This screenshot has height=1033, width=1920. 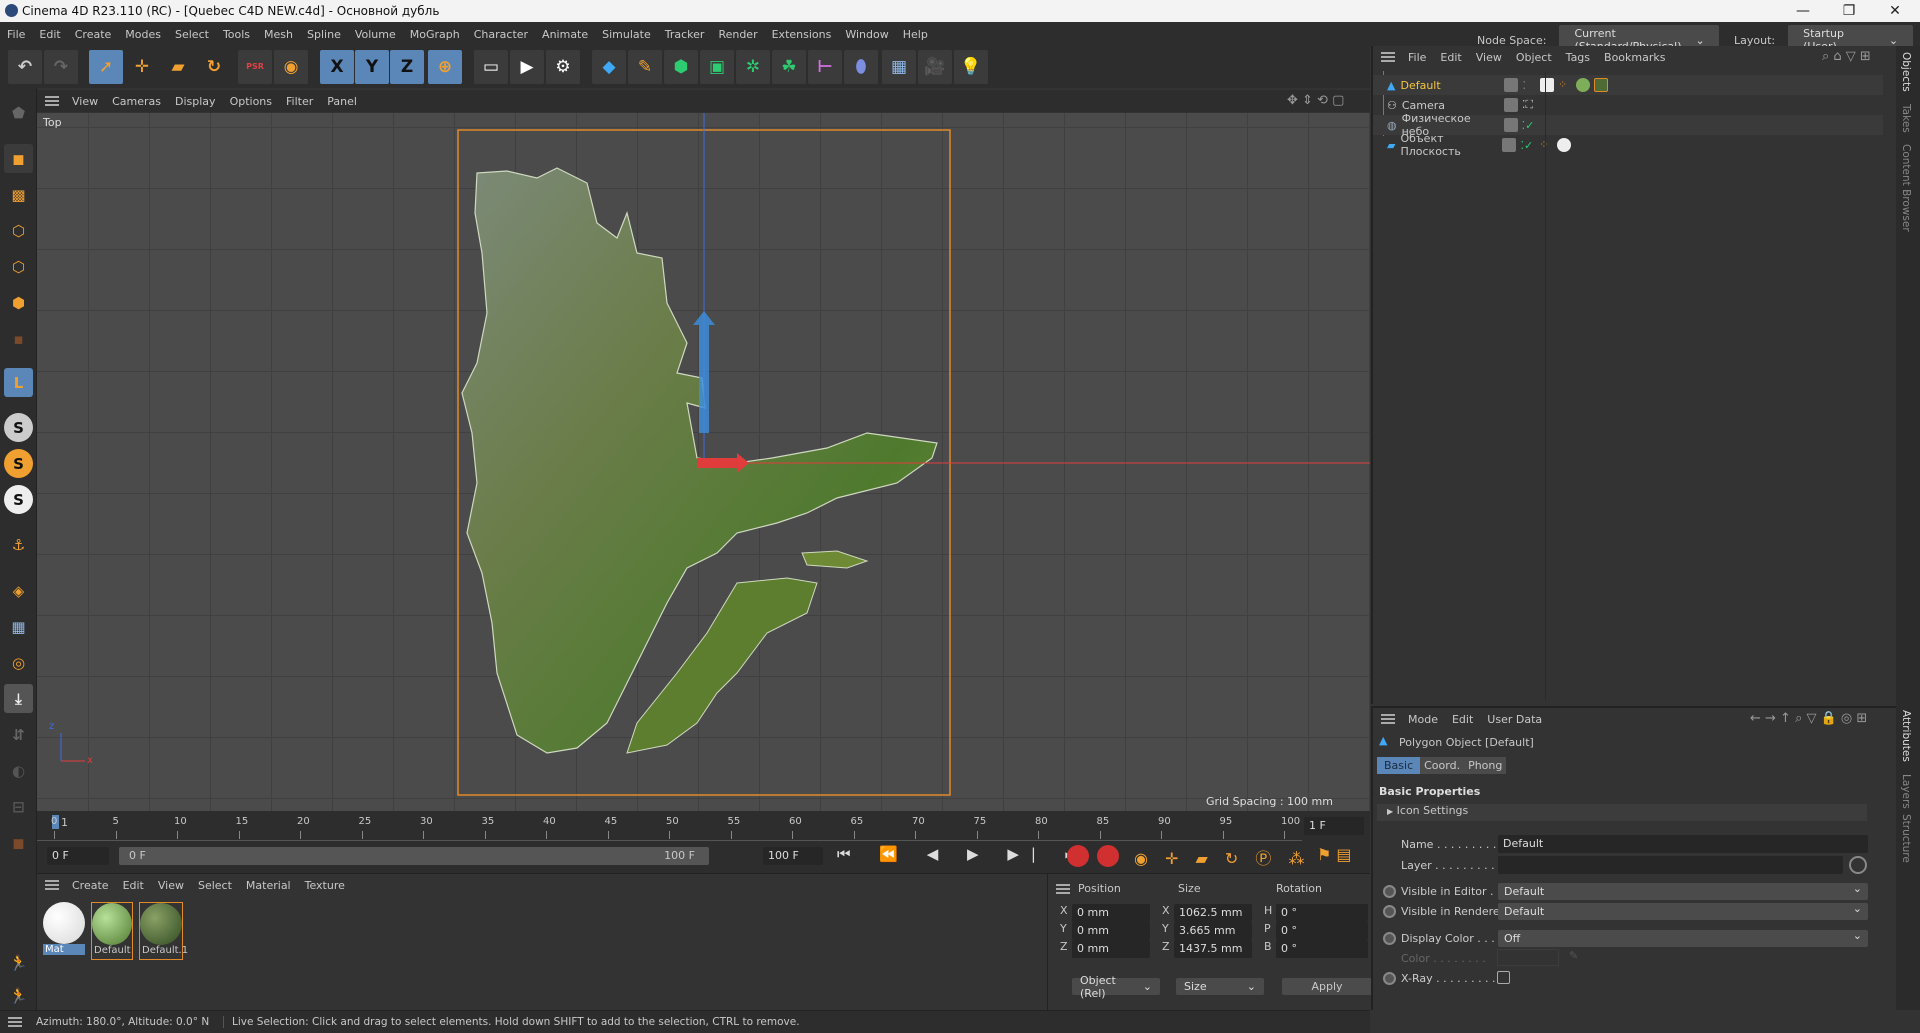 What do you see at coordinates (16, 34) in the screenshot?
I see `menu-file: File` at bounding box center [16, 34].